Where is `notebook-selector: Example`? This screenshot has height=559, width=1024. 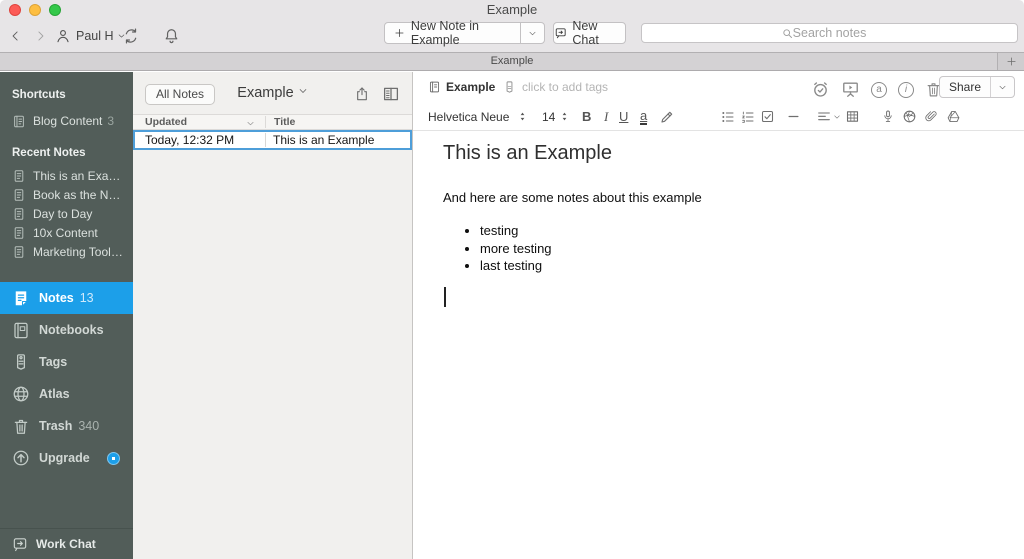 notebook-selector: Example is located at coordinates (461, 87).